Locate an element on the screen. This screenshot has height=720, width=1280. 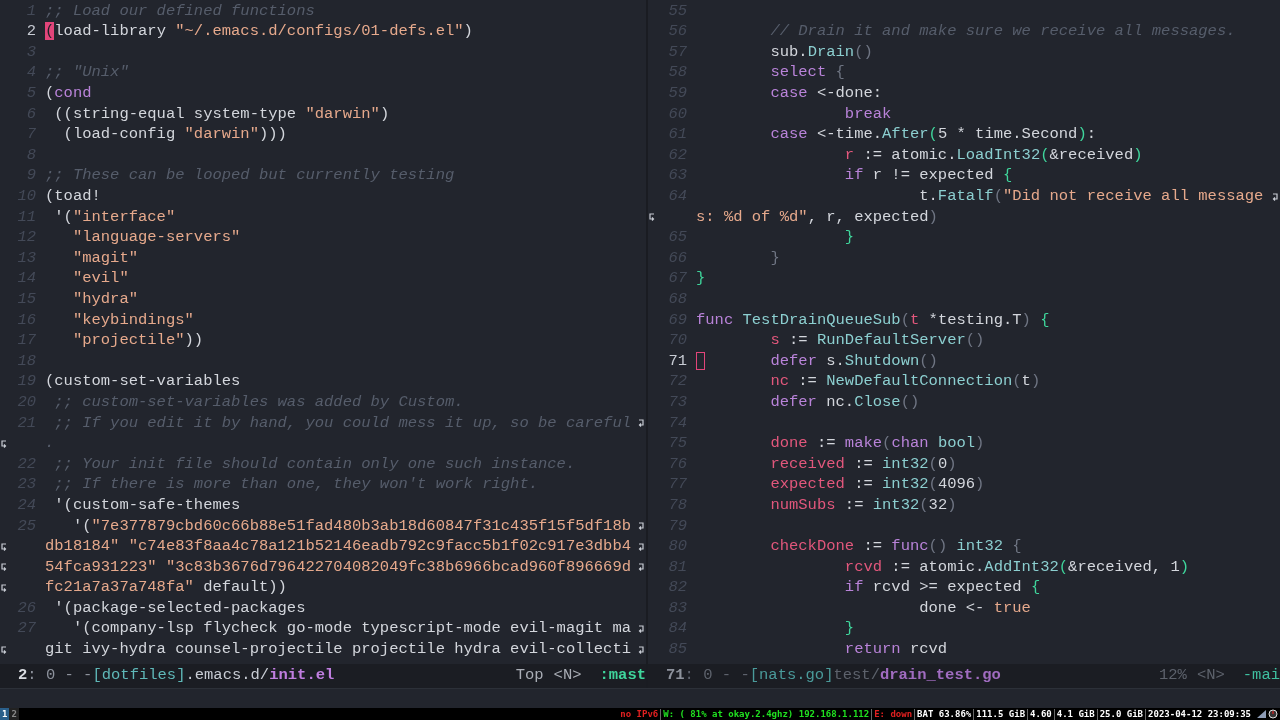
code-line: ;; If there is more than one, they won't work right. is located at coordinates (295, 485).